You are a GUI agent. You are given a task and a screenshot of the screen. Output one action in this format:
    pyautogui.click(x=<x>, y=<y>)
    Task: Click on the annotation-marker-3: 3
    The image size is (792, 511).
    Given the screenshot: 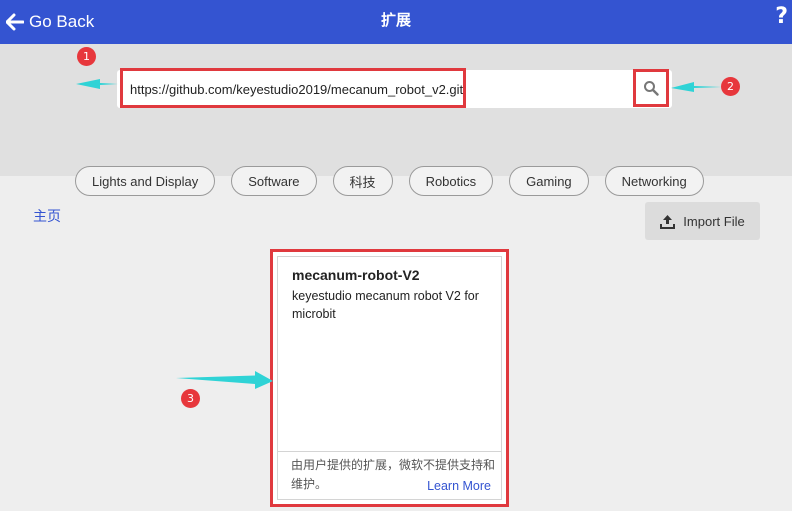 What is the action you would take?
    pyautogui.click(x=190, y=398)
    